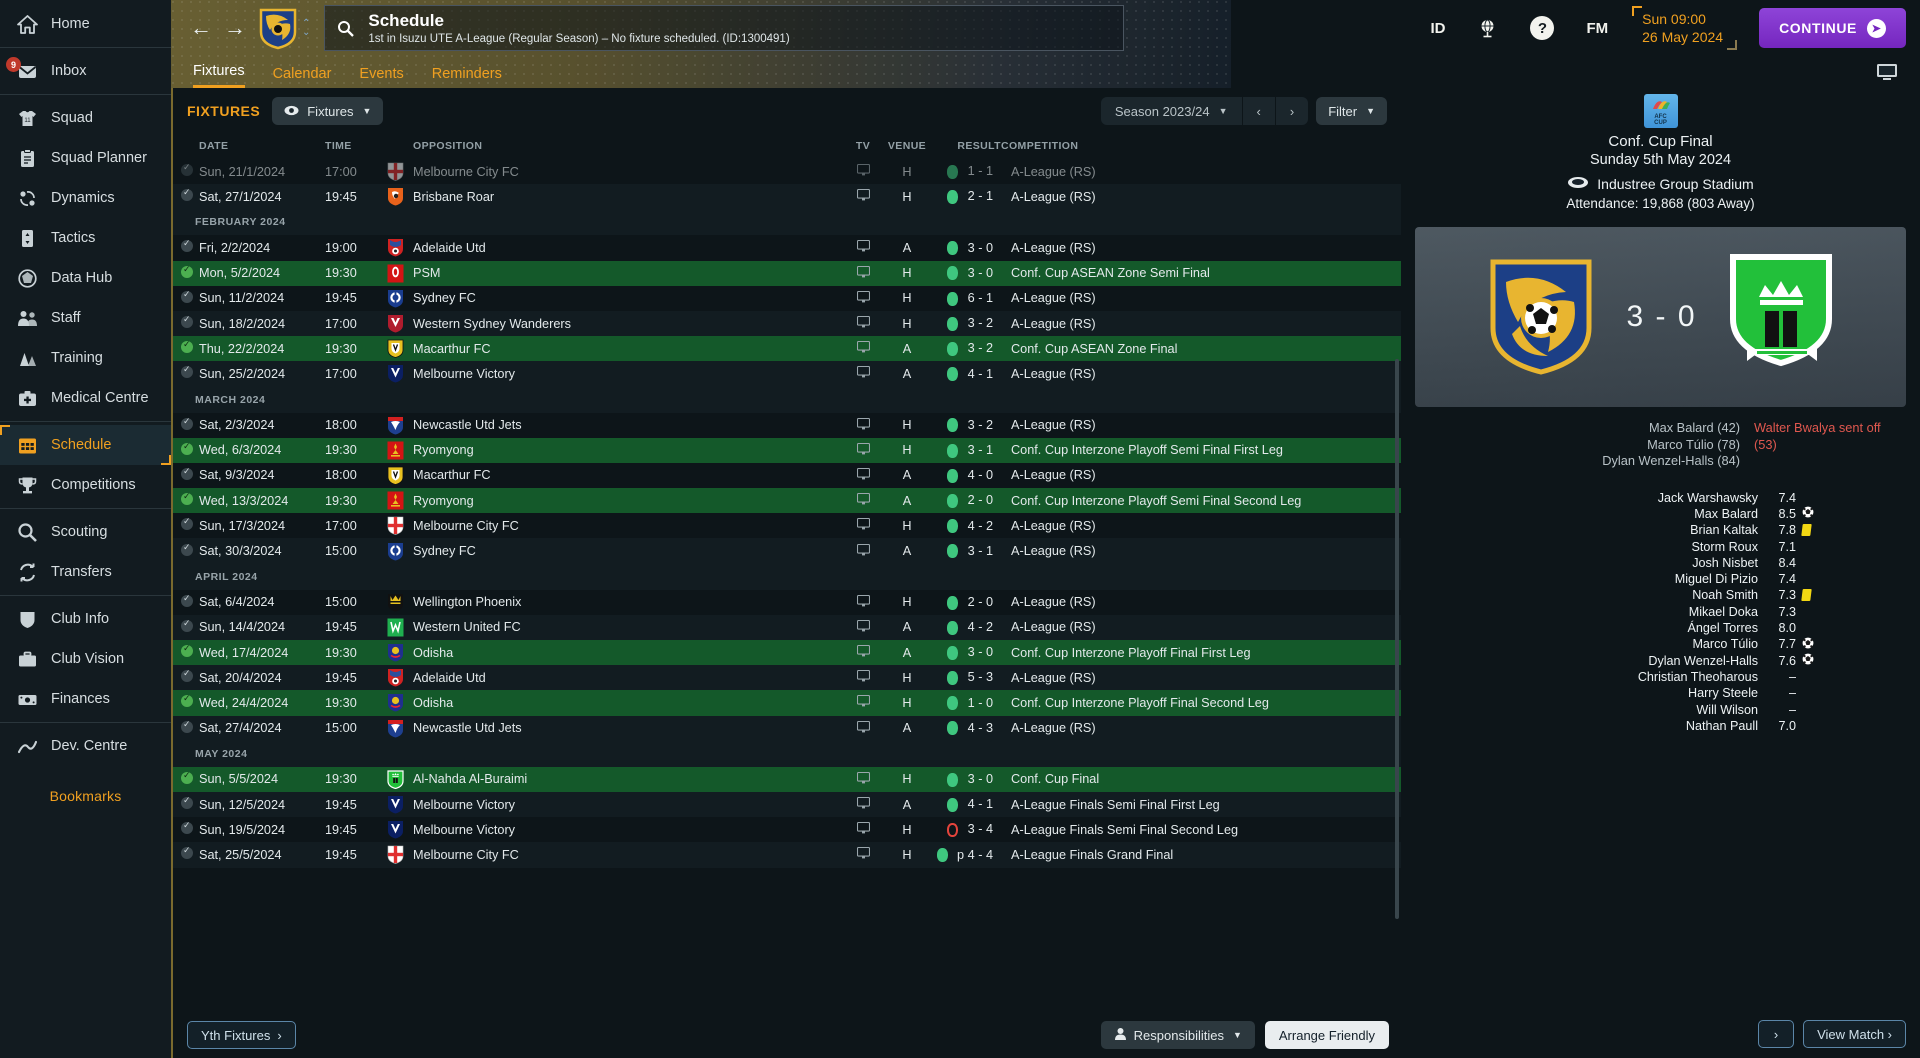 This screenshot has height=1058, width=1920. Describe the element at coordinates (85, 699) in the screenshot. I see `sidebar-item-finances: Finances` at that location.